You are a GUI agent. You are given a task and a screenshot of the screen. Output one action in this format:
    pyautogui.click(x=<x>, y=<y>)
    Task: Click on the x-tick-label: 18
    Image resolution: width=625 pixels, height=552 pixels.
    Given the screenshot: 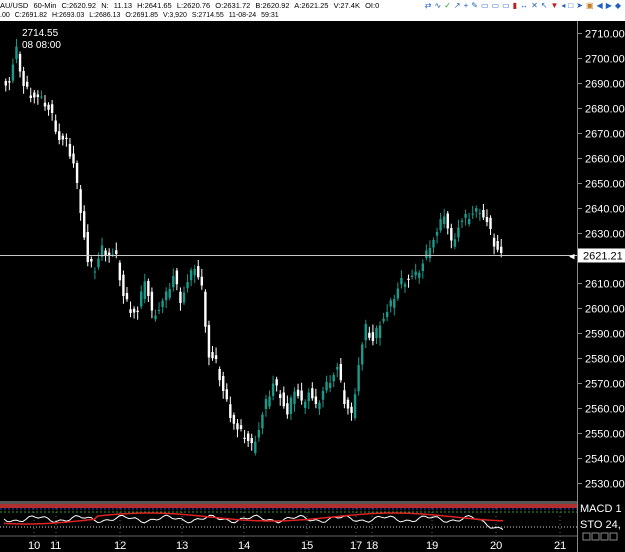 What is the action you would take?
    pyautogui.click(x=372, y=546)
    